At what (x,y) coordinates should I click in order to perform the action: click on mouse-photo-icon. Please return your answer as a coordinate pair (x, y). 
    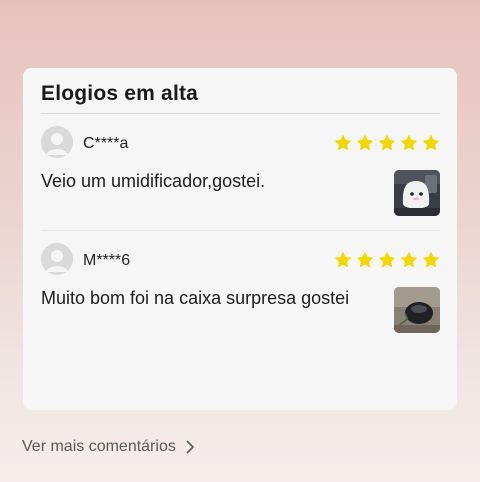
    Looking at the image, I should click on (417, 310).